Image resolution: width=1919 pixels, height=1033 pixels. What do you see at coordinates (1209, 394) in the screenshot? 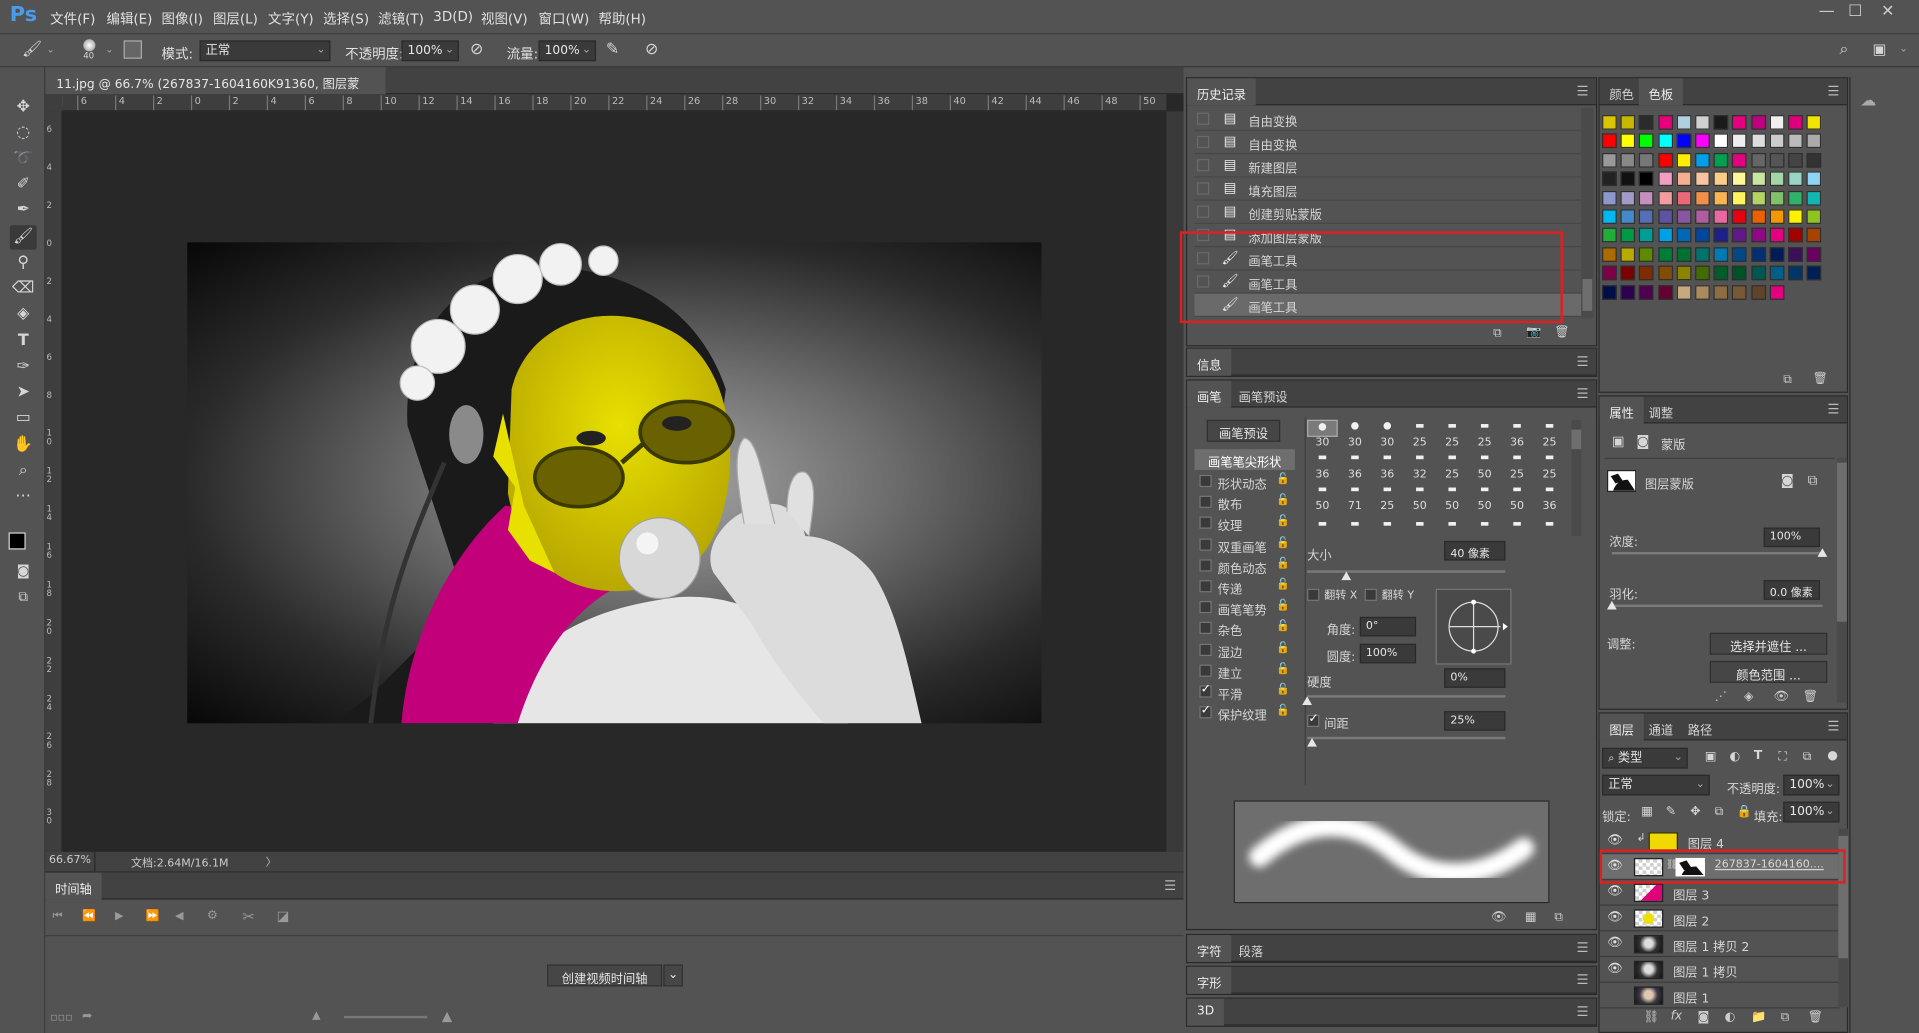
I see `tab-brush: 画笔` at bounding box center [1209, 394].